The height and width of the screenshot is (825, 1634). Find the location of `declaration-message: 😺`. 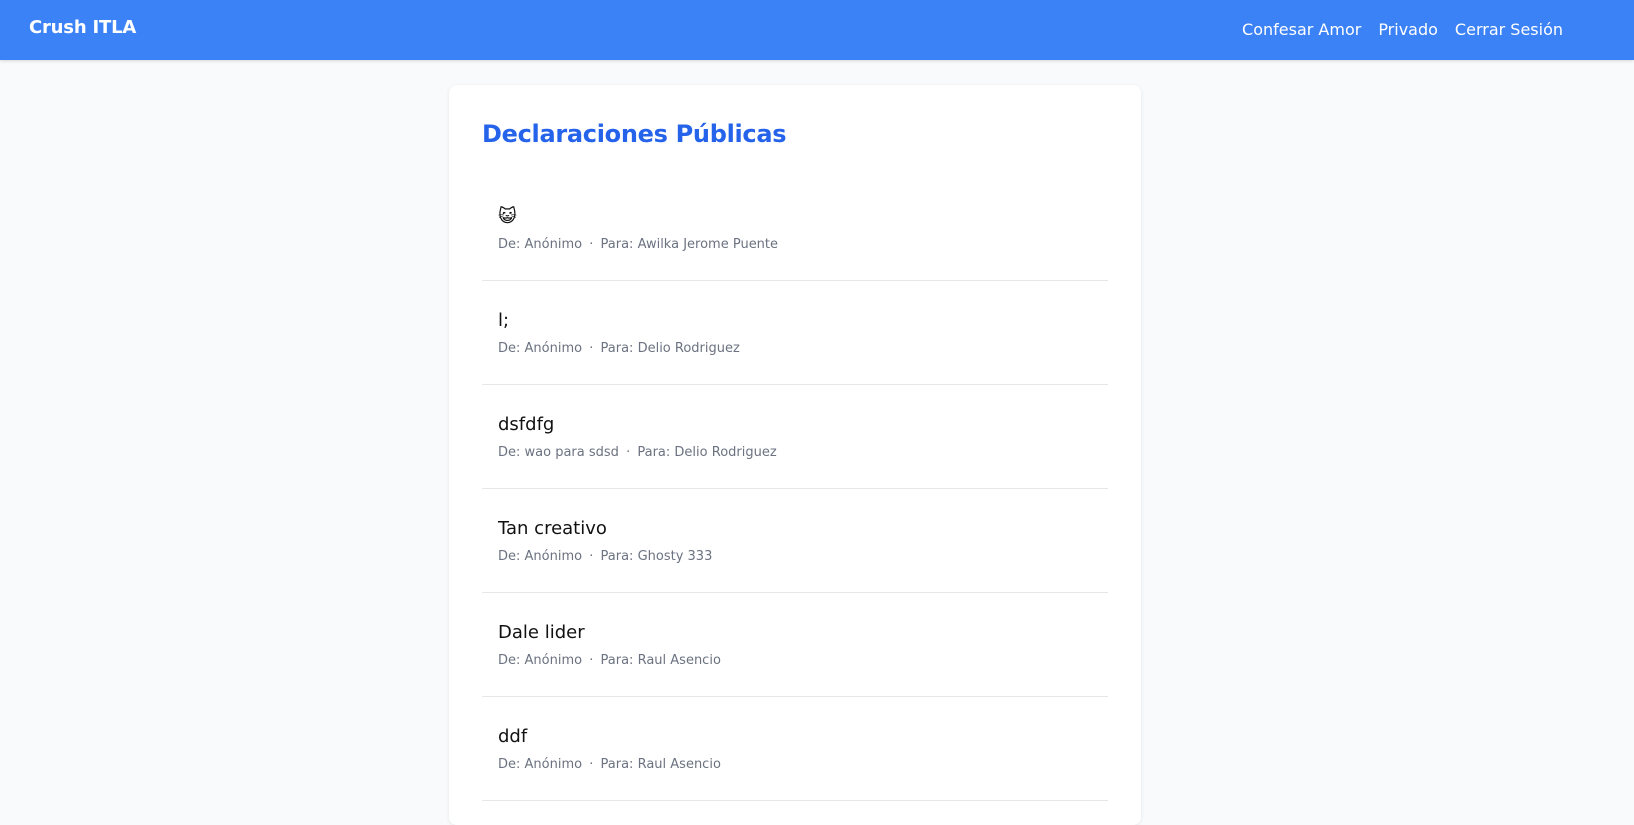

declaration-message: 😺 is located at coordinates (507, 216).